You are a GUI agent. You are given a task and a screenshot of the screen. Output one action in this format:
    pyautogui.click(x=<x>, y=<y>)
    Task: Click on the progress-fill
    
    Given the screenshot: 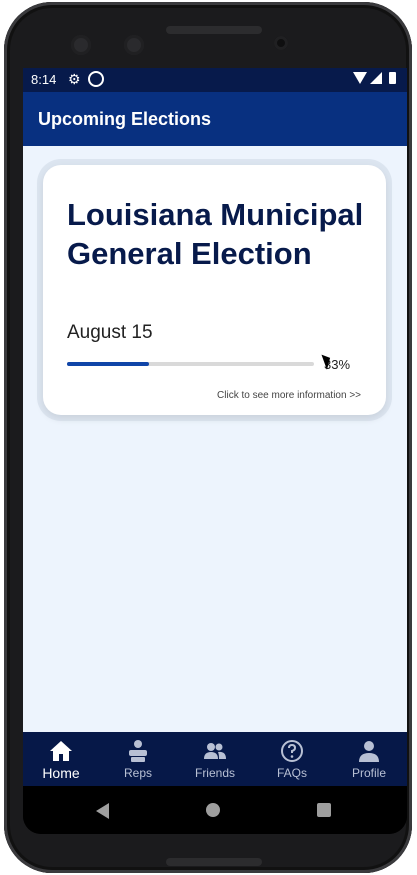 What is the action you would take?
    pyautogui.click(x=108, y=364)
    